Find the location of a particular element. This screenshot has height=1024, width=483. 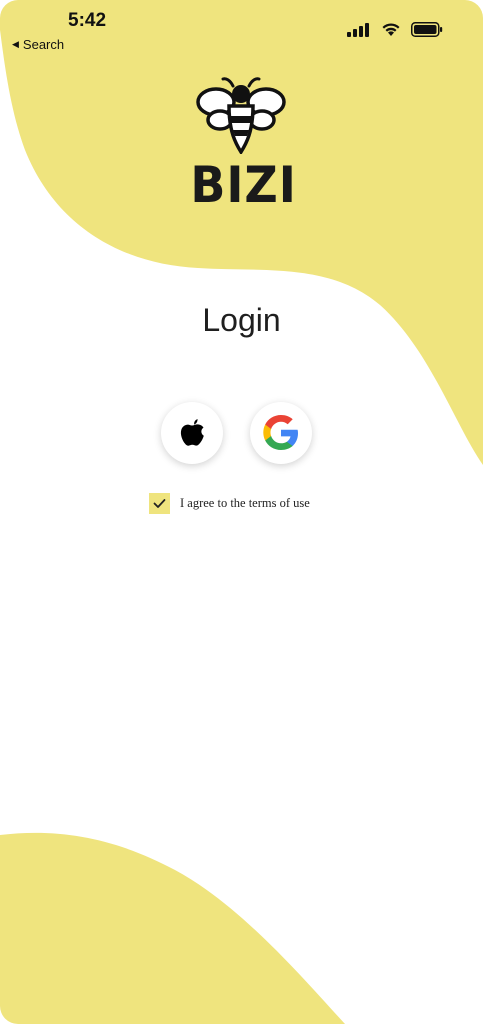

back-label: Search is located at coordinates (43, 44).